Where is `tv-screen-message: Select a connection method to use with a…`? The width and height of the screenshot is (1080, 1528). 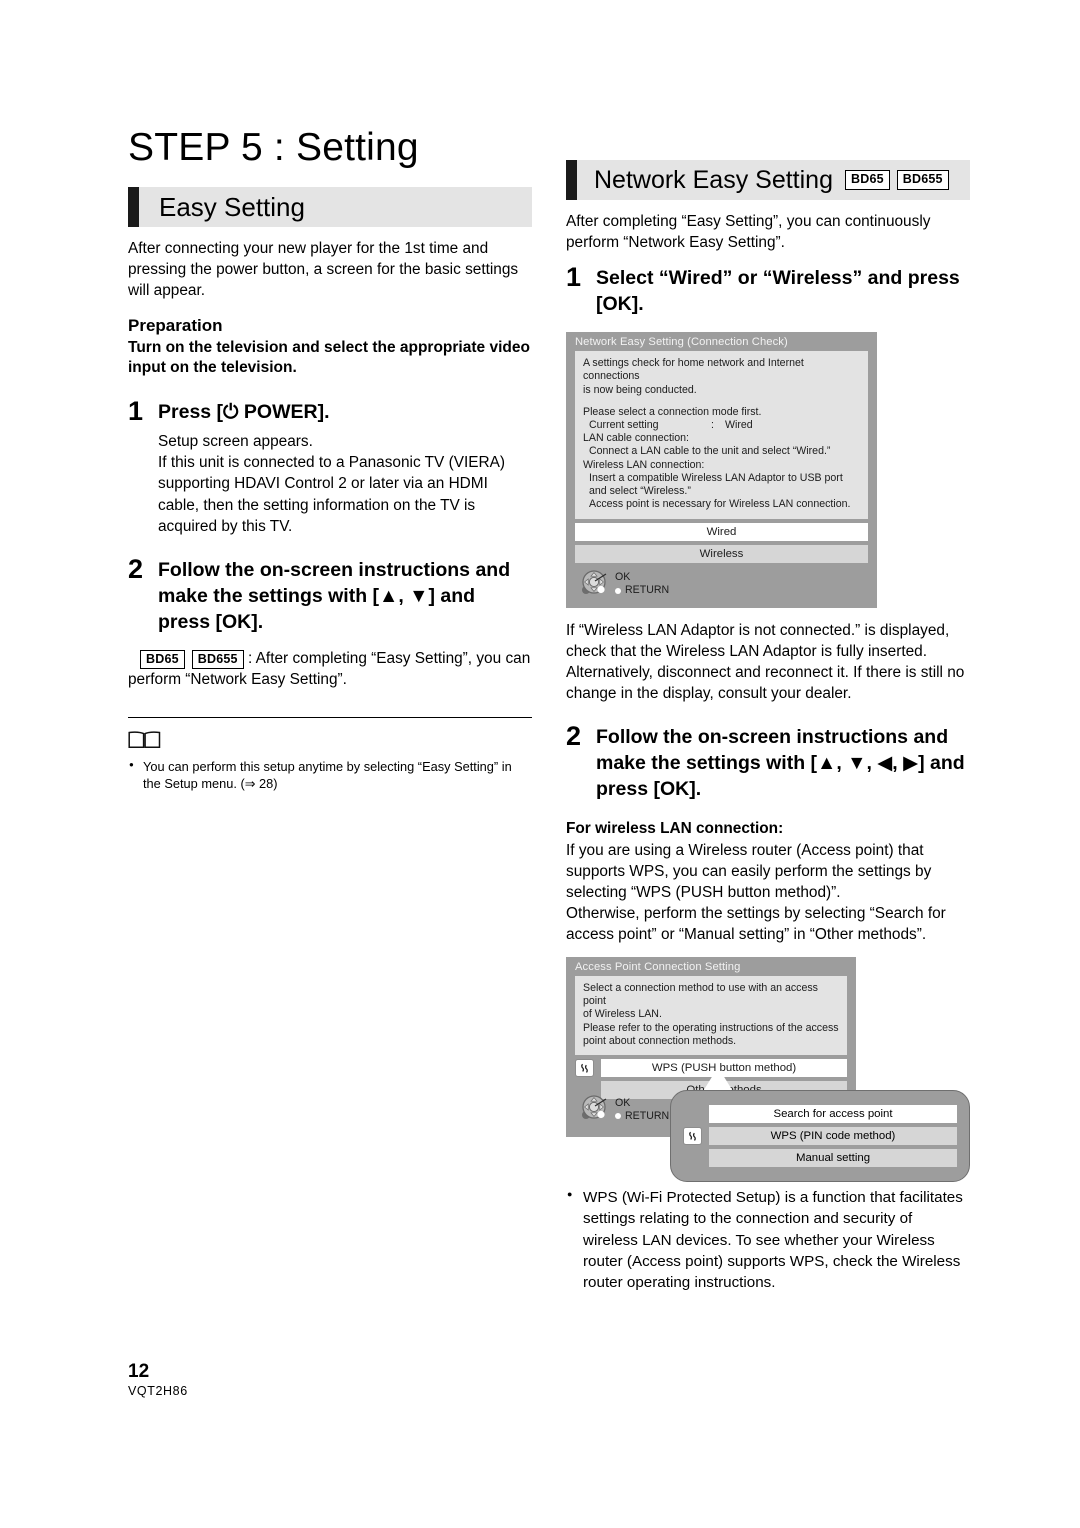 tv-screen-message: Select a connection method to use with a… is located at coordinates (711, 1016).